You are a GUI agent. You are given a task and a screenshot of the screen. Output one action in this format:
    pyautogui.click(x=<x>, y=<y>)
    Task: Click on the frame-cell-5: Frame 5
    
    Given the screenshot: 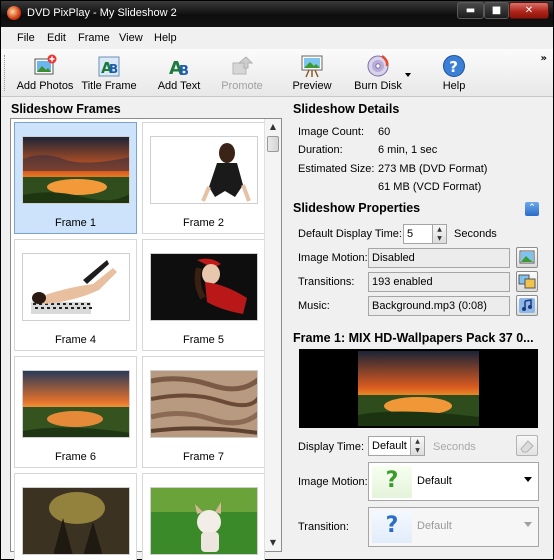 What is the action you would take?
    pyautogui.click(x=203, y=295)
    